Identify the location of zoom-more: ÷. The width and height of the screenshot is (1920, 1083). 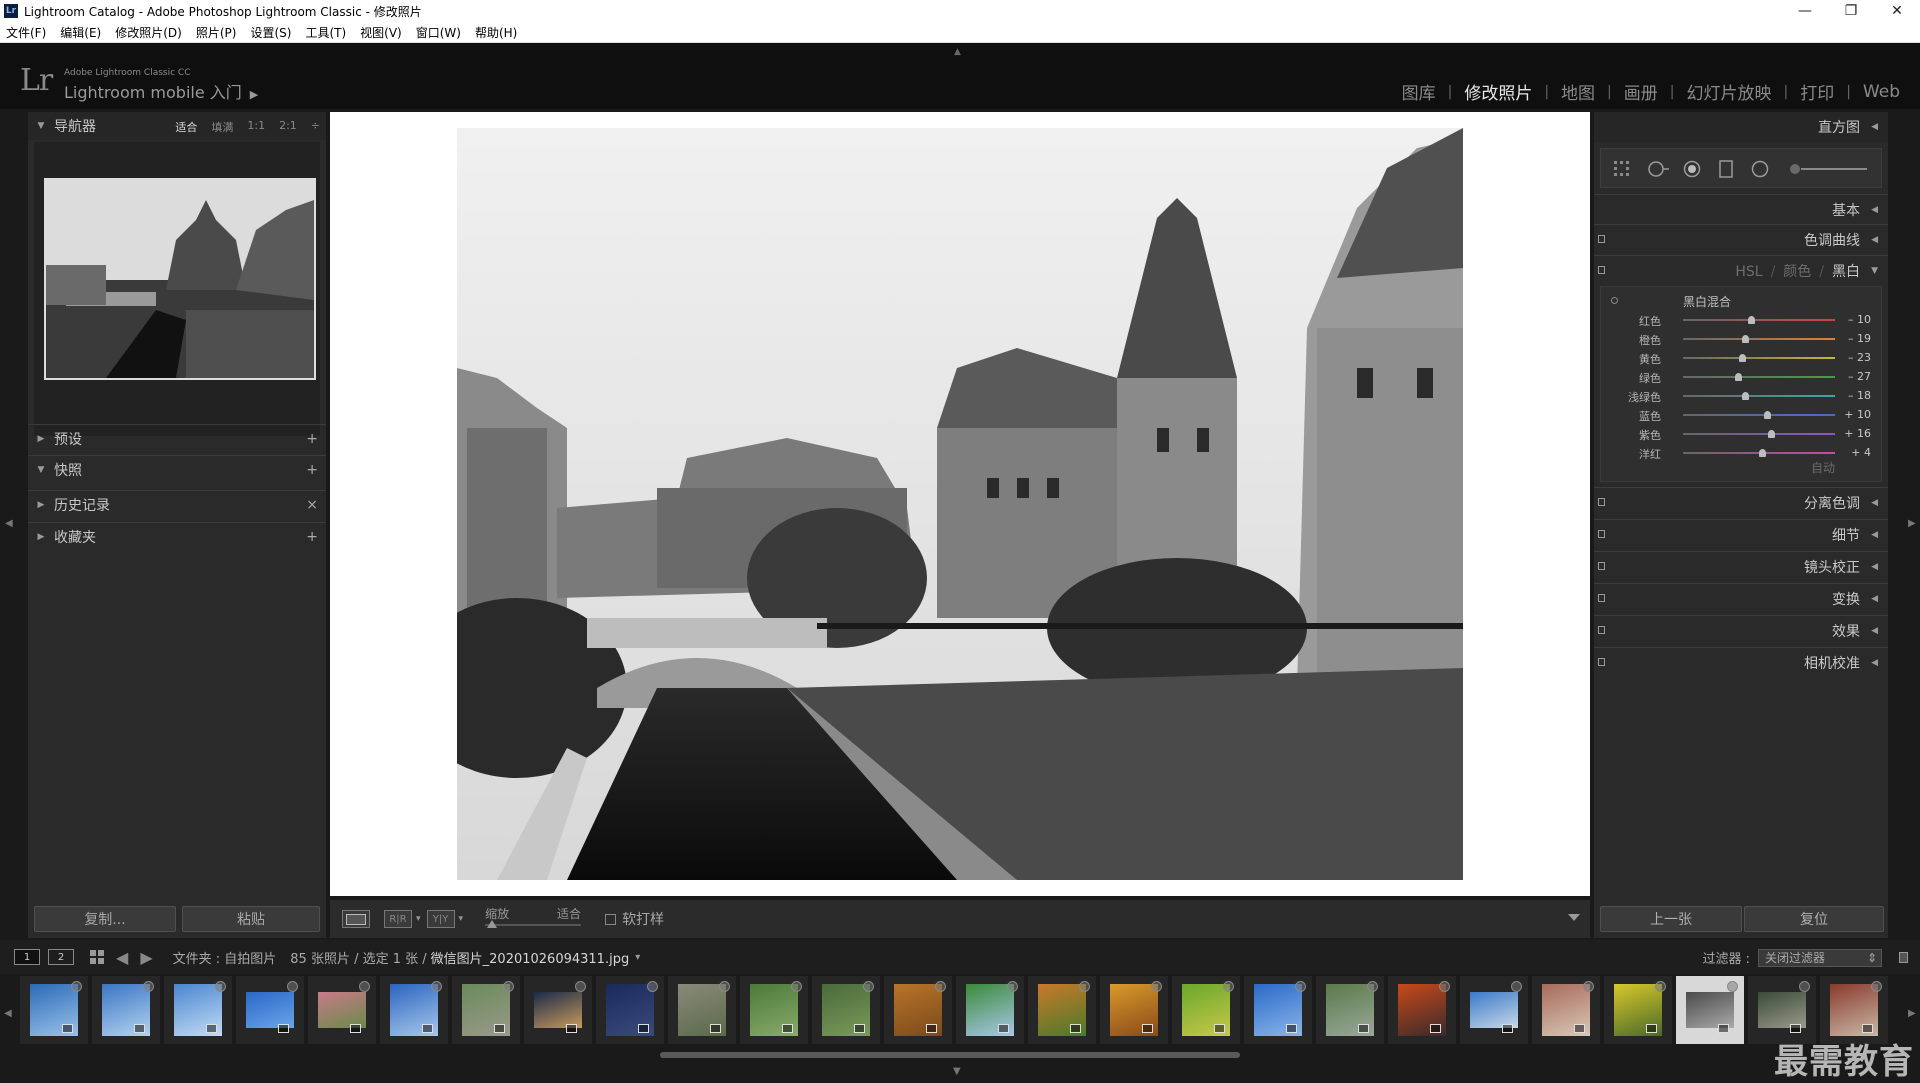
(315, 127).